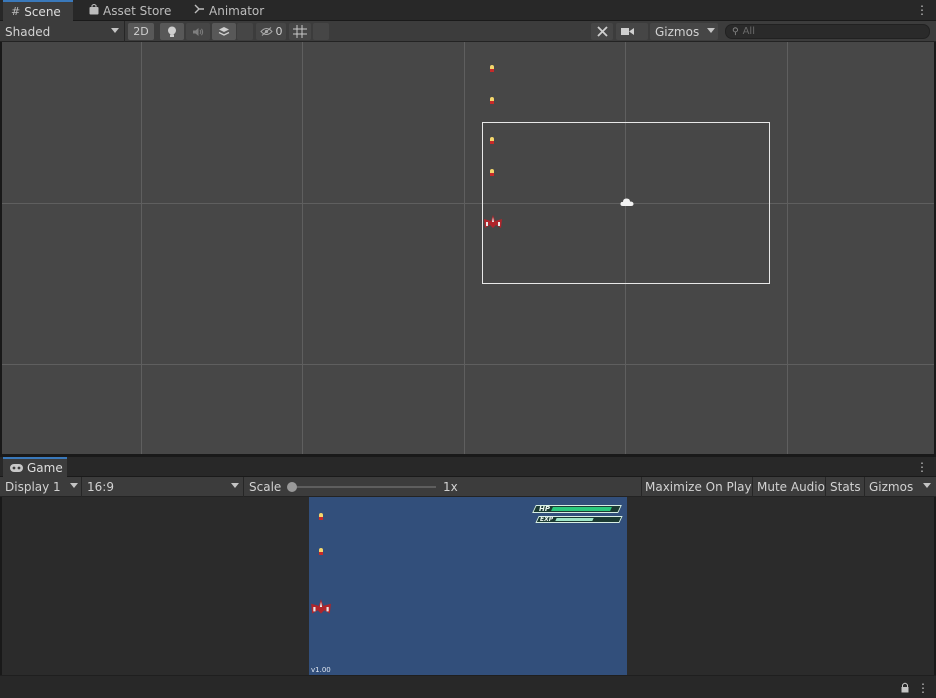 Image resolution: width=936 pixels, height=698 pixels. I want to click on bag-icon, so click(94, 10).